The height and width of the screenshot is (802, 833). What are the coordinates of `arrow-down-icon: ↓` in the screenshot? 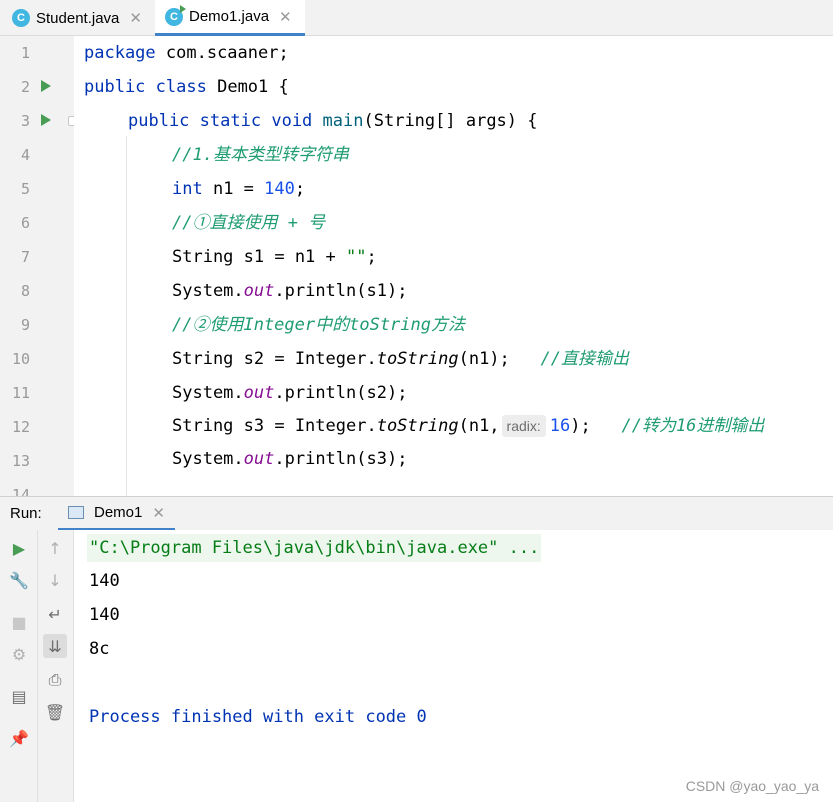 It's located at (55, 580).